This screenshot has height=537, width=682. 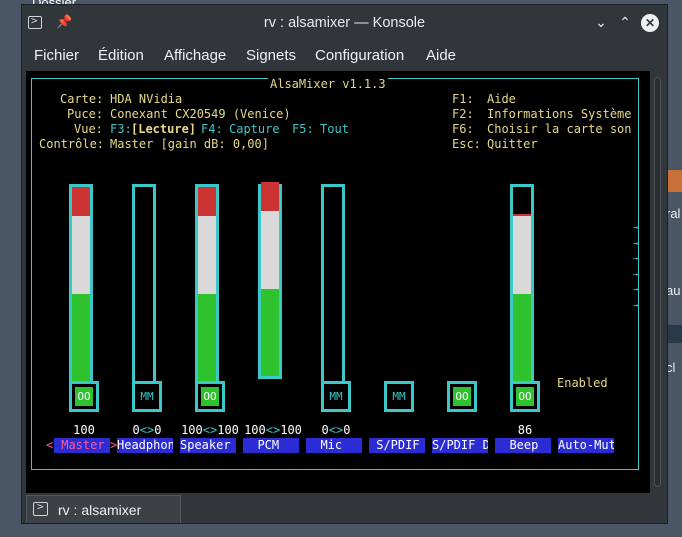 What do you see at coordinates (635, 267) in the screenshot?
I see `scroll-more-arrows: → → → → → →` at bounding box center [635, 267].